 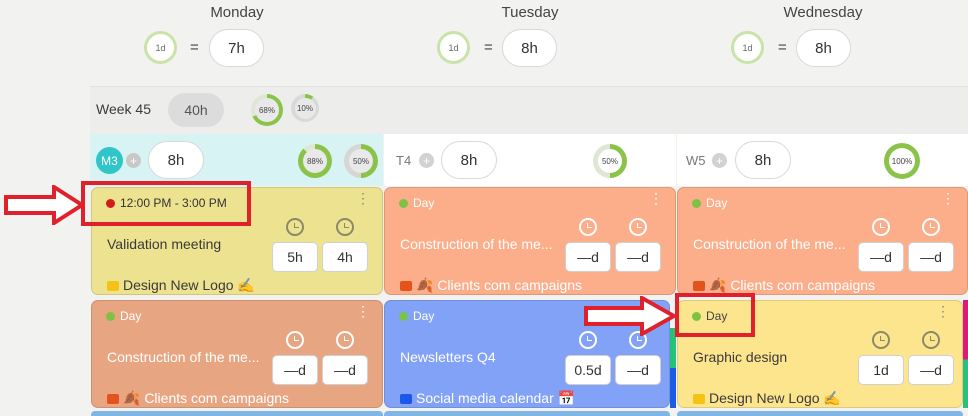 What do you see at coordinates (588, 370) in the screenshot?
I see `planned-duration: 0.5d` at bounding box center [588, 370].